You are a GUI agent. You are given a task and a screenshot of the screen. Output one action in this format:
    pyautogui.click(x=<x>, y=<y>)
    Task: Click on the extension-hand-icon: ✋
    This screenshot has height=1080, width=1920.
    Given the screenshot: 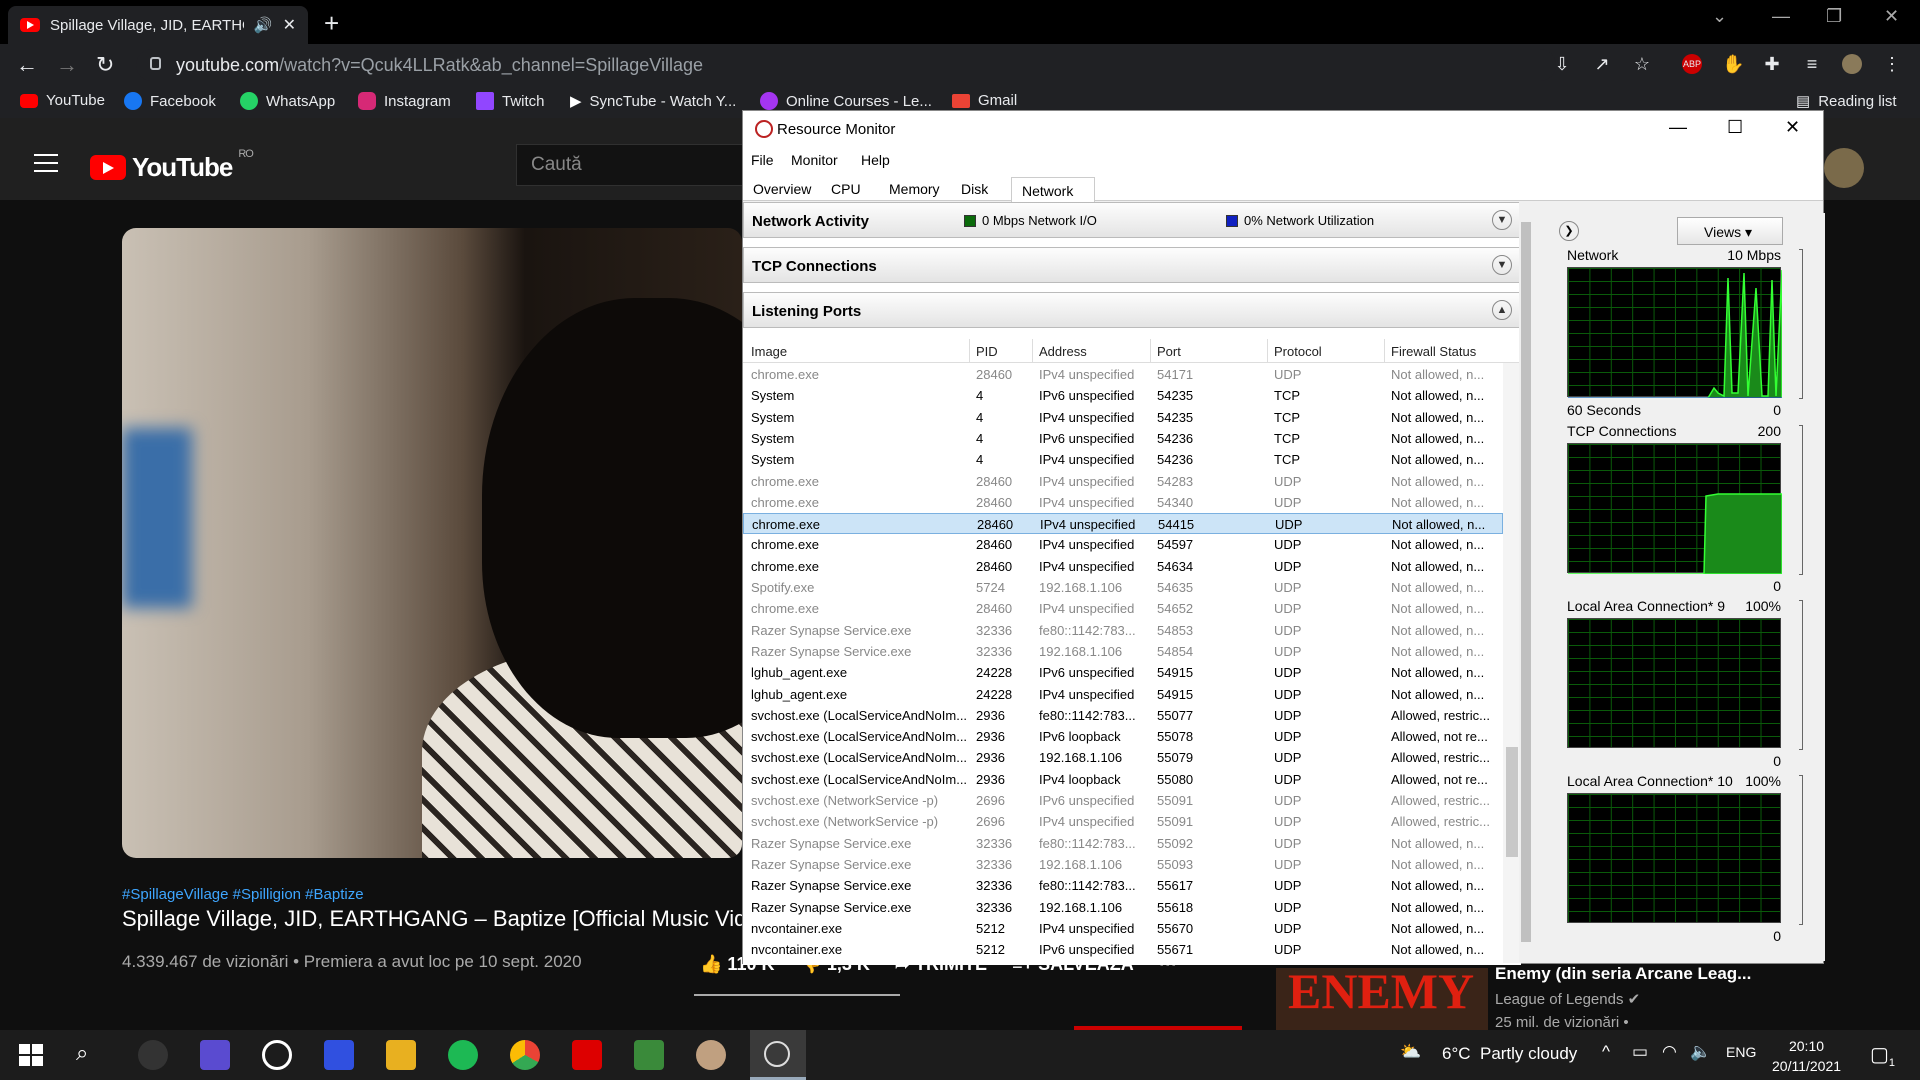 What is the action you would take?
    pyautogui.click(x=1733, y=64)
    